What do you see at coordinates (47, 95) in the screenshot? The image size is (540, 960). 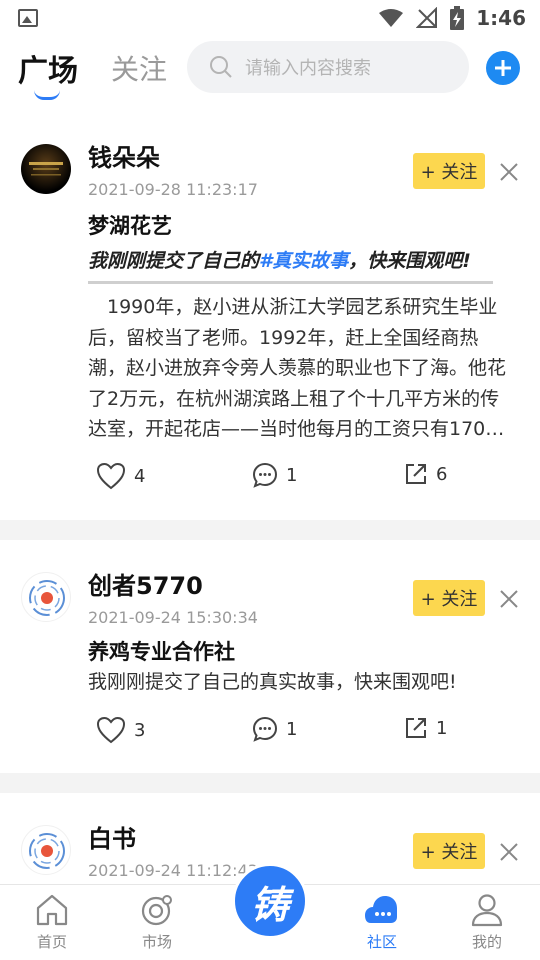 I see `tab-active-indicator` at bounding box center [47, 95].